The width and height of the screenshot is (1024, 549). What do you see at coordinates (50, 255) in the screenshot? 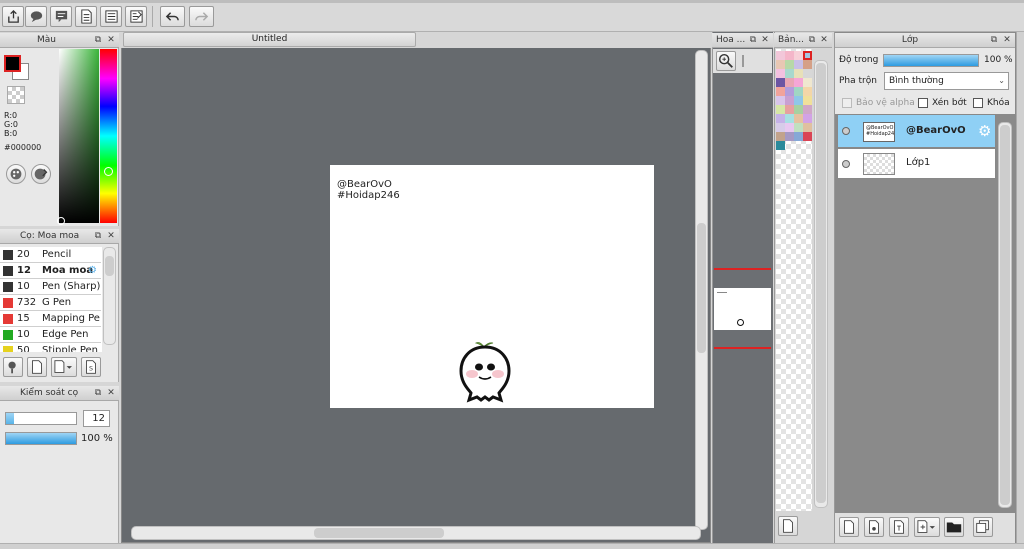
I see `brush-list-item: 20 Pencil` at bounding box center [50, 255].